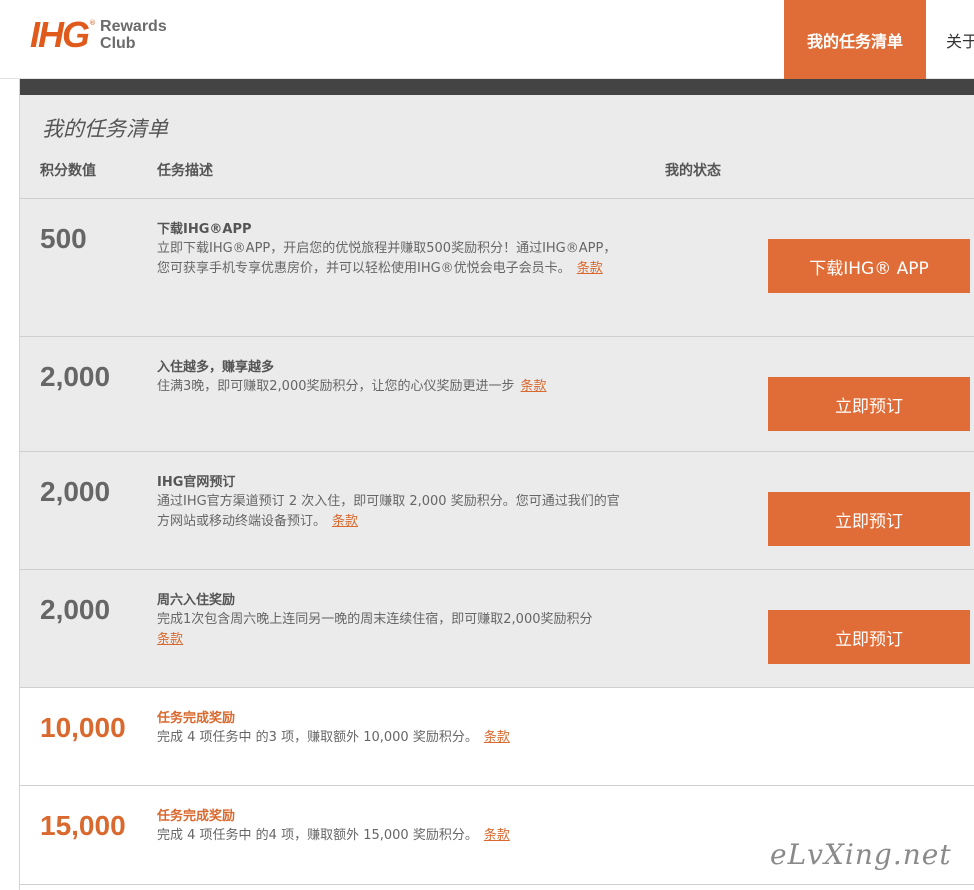  I want to click on task-title: IHG官网预订, so click(196, 482).